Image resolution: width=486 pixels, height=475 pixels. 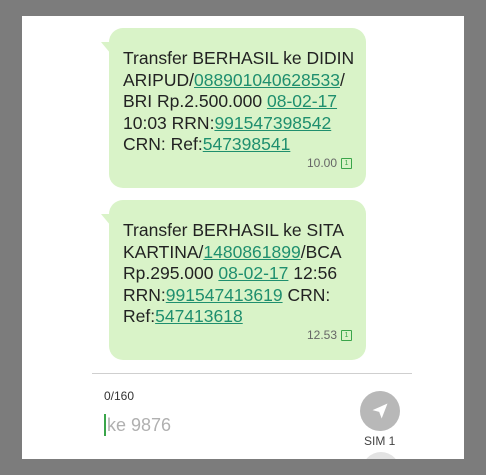 I want to click on message-meta: 10.00 1, so click(x=329, y=164).